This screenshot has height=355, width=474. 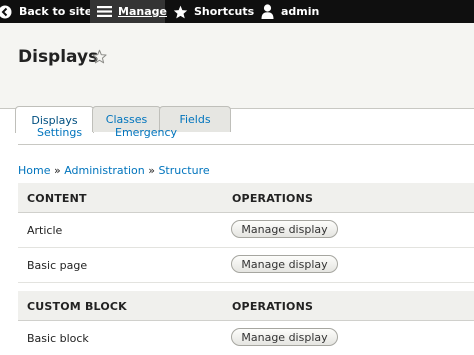 What do you see at coordinates (57, 198) in the screenshot?
I see `column-header-content: CONTENT` at bounding box center [57, 198].